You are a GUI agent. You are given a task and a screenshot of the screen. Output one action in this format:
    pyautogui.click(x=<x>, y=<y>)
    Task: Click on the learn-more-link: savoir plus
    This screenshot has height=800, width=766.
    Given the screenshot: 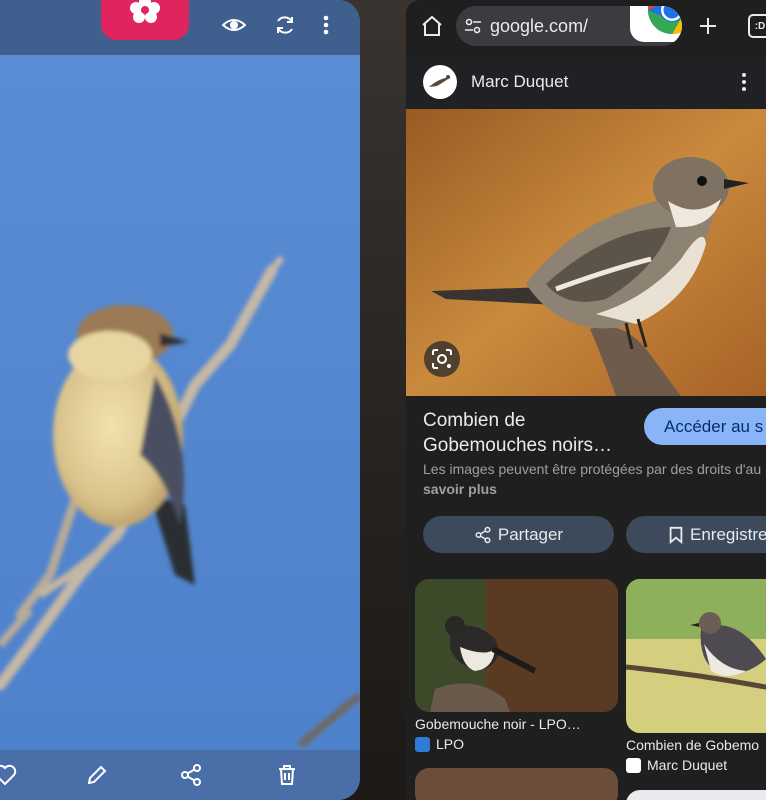 What is the action you would take?
    pyautogui.click(x=460, y=489)
    